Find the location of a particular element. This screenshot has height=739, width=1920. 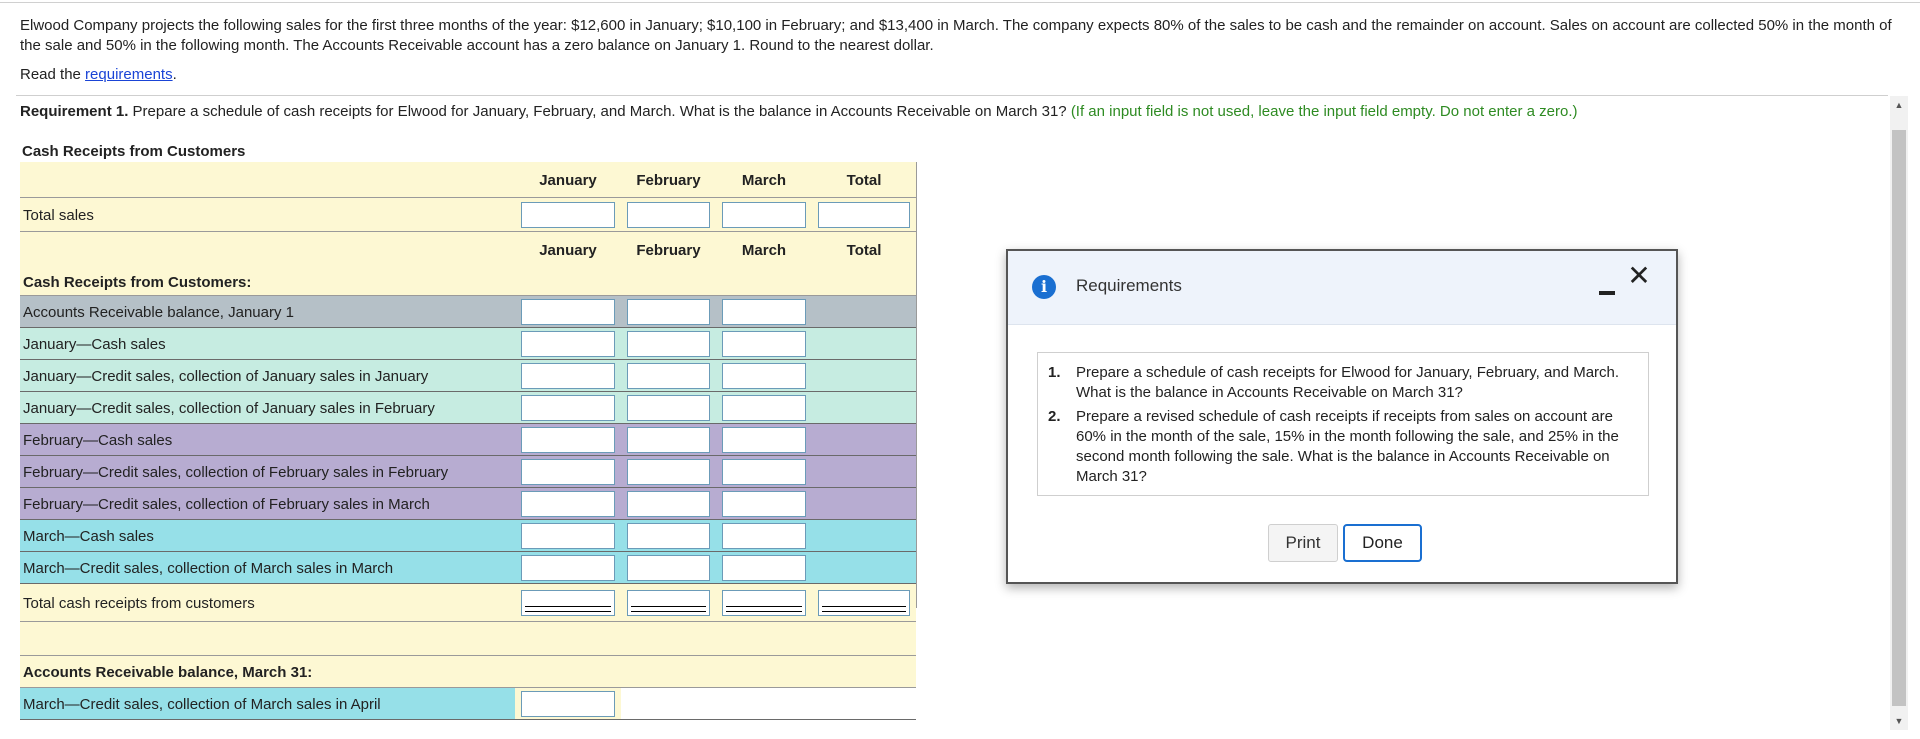

column-header: March is located at coordinates (764, 180).